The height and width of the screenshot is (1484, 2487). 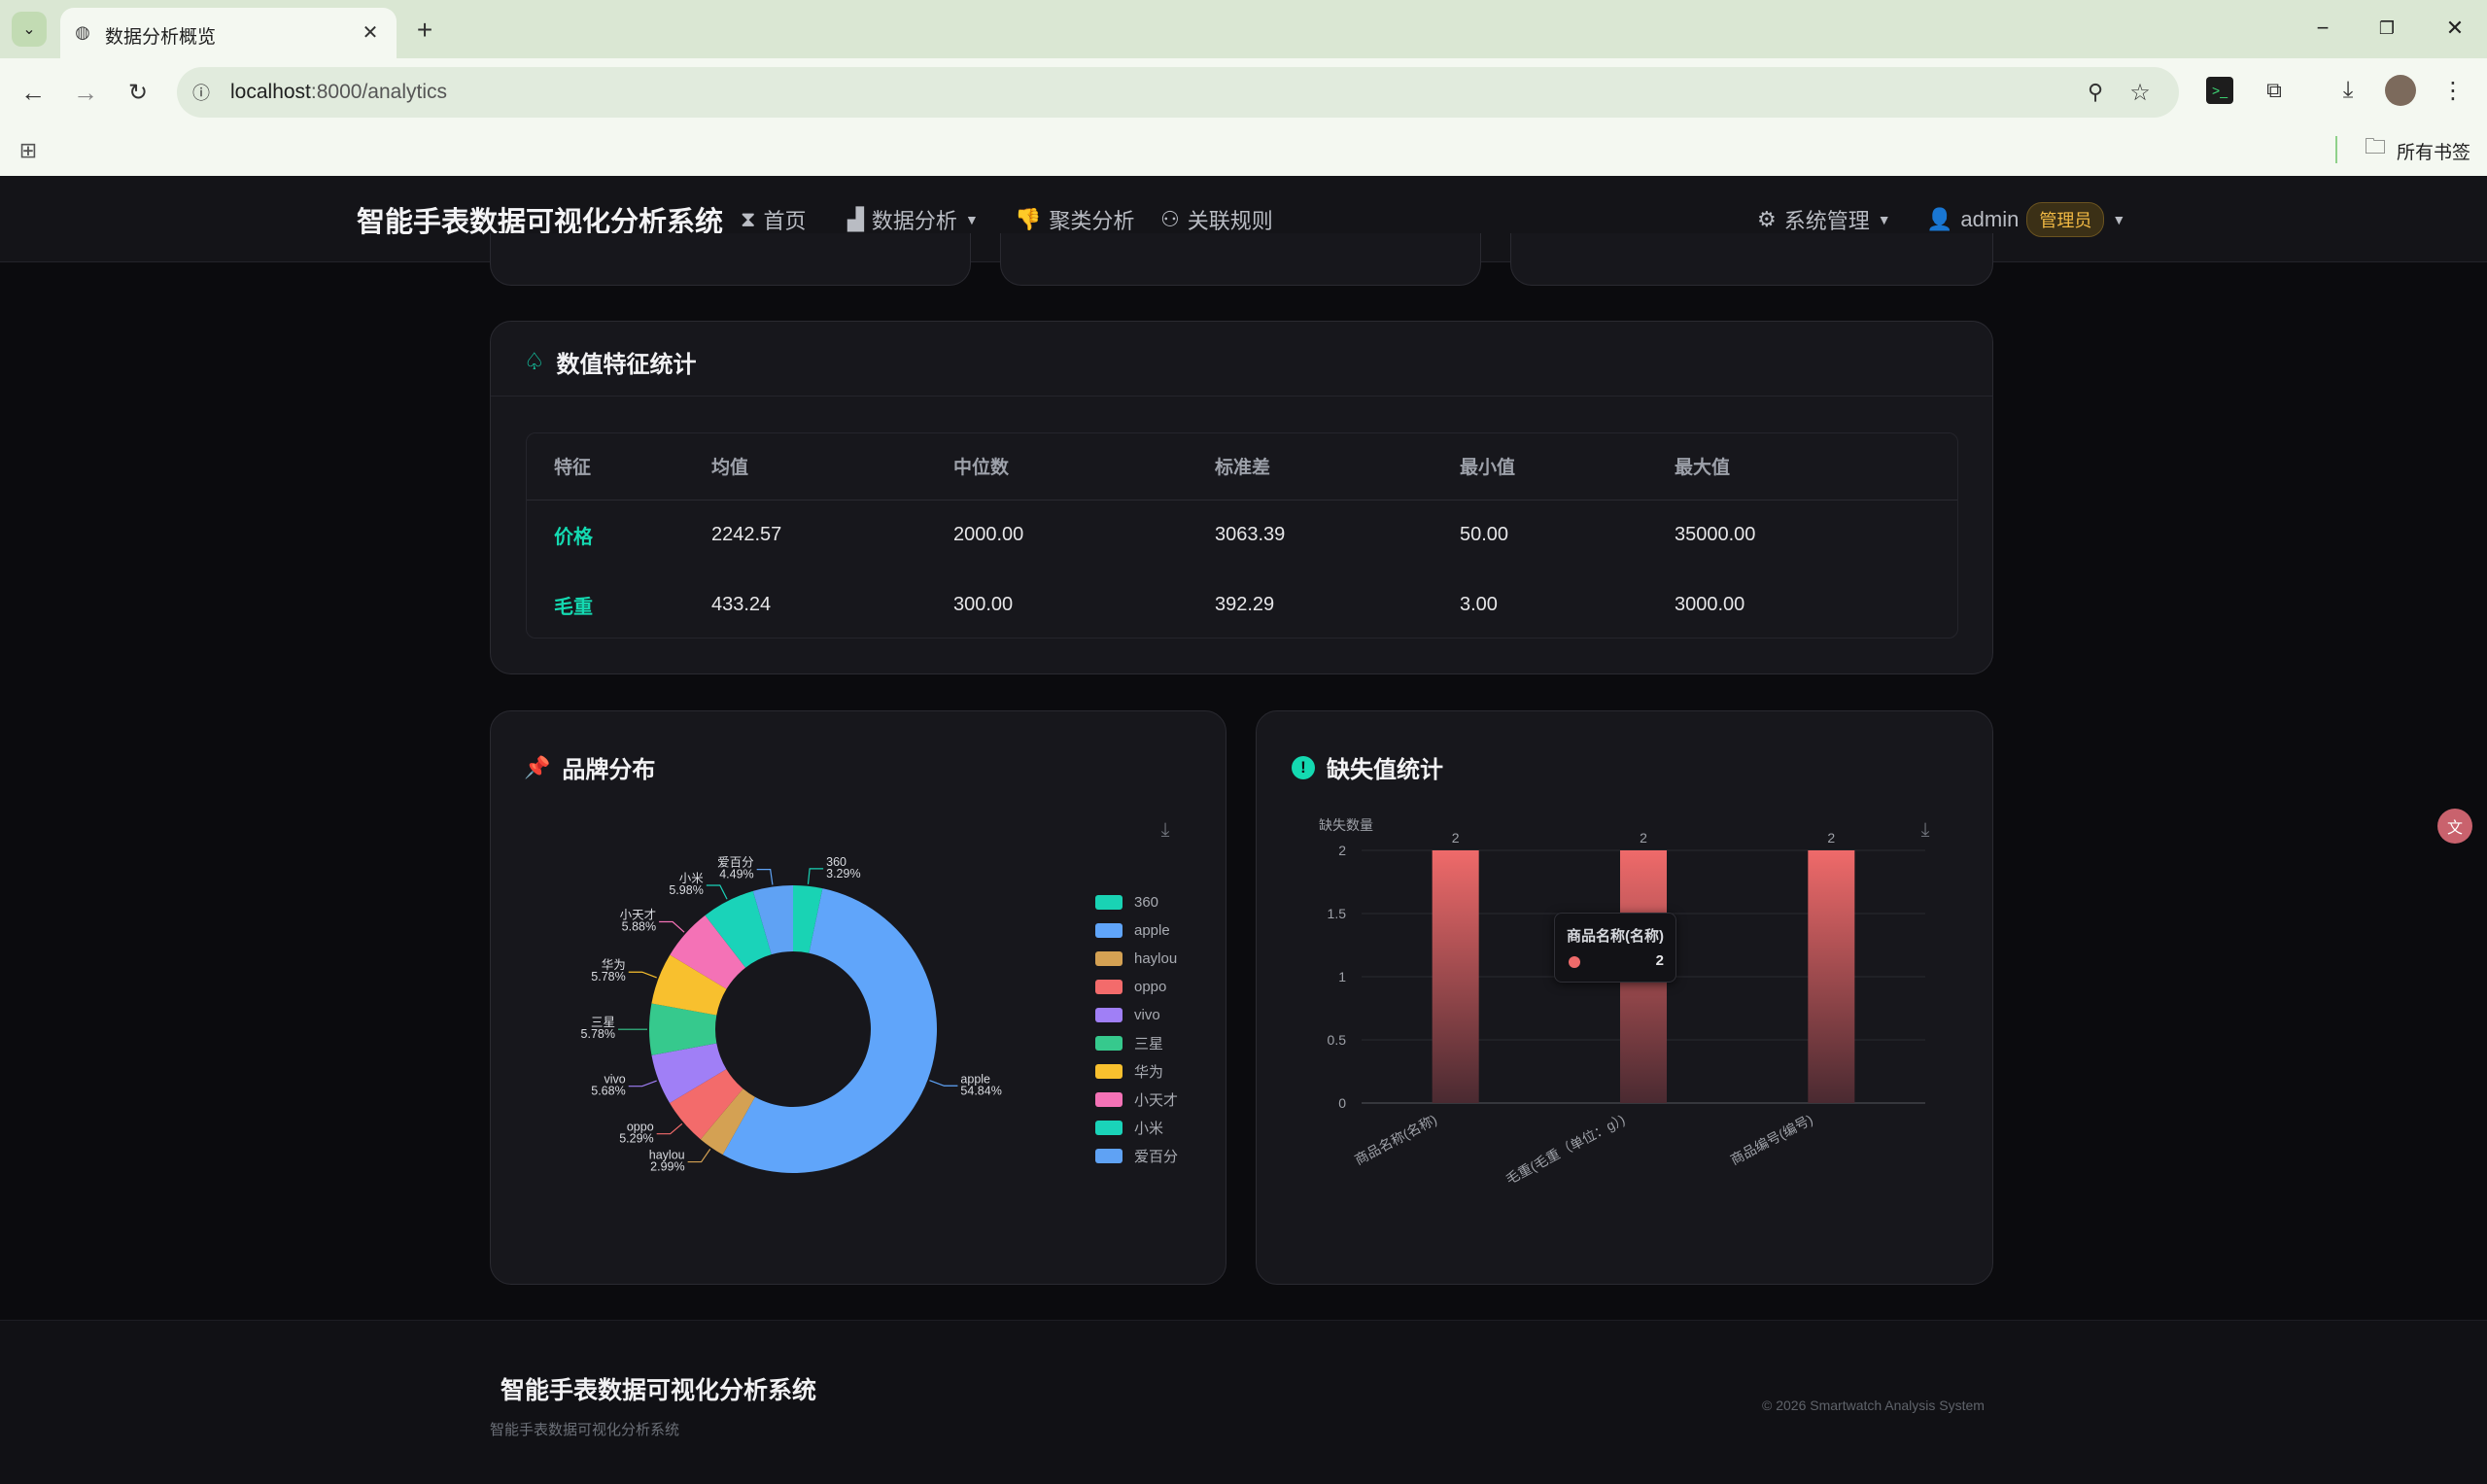 I want to click on restore-icon: ❐, so click(x=2386, y=28).